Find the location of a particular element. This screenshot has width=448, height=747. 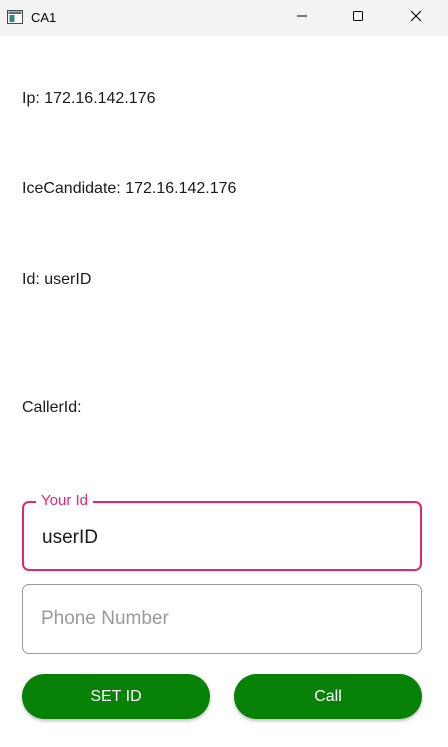

close-button is located at coordinates (416, 18).